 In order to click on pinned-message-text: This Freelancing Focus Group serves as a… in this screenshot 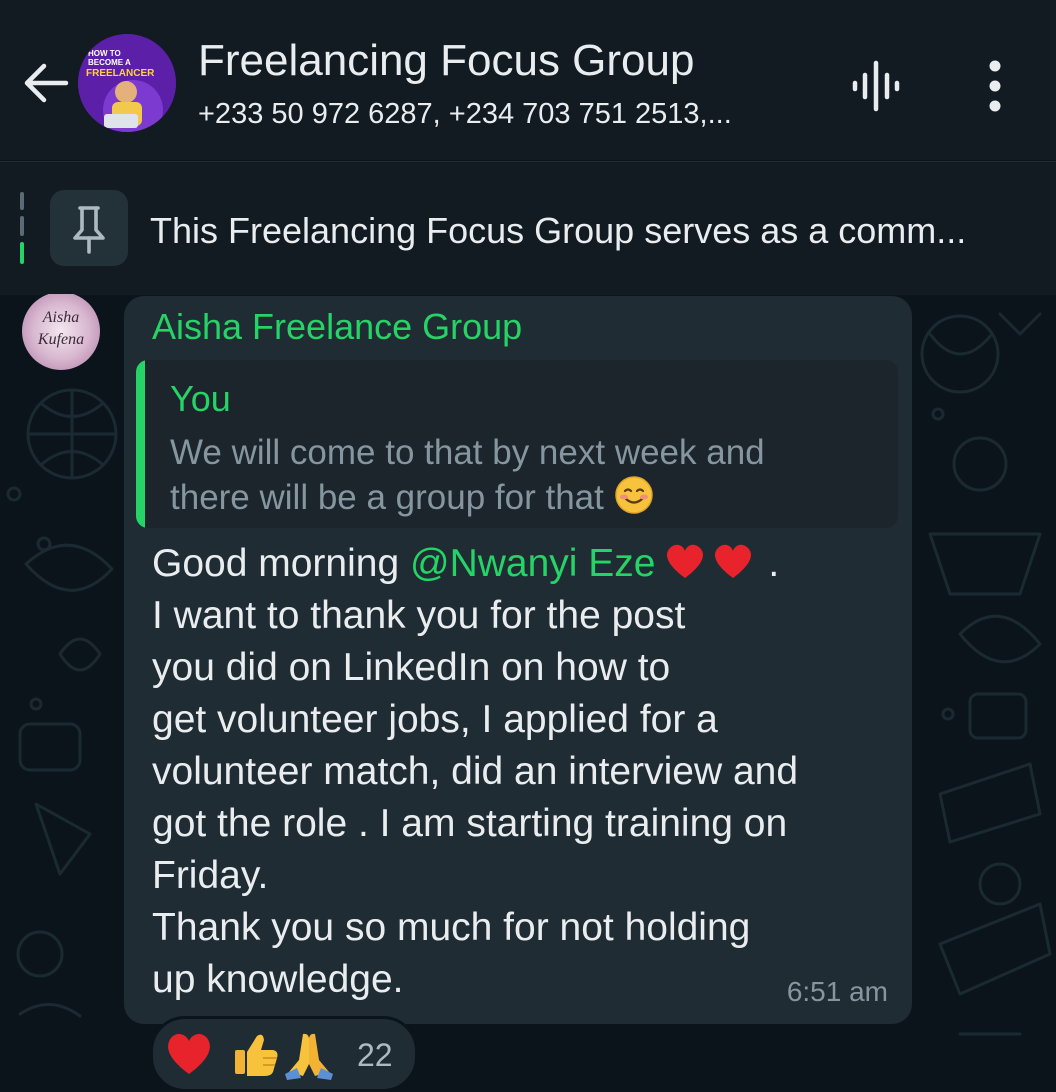, I will do `click(558, 231)`.